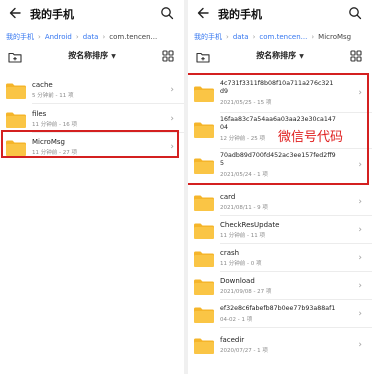 This screenshot has width=372, height=374. What do you see at coordinates (278, 119) in the screenshot?
I see `folder-name-line1: 16faa83c7a54aa6a03aa23e30ca147` at bounding box center [278, 119].